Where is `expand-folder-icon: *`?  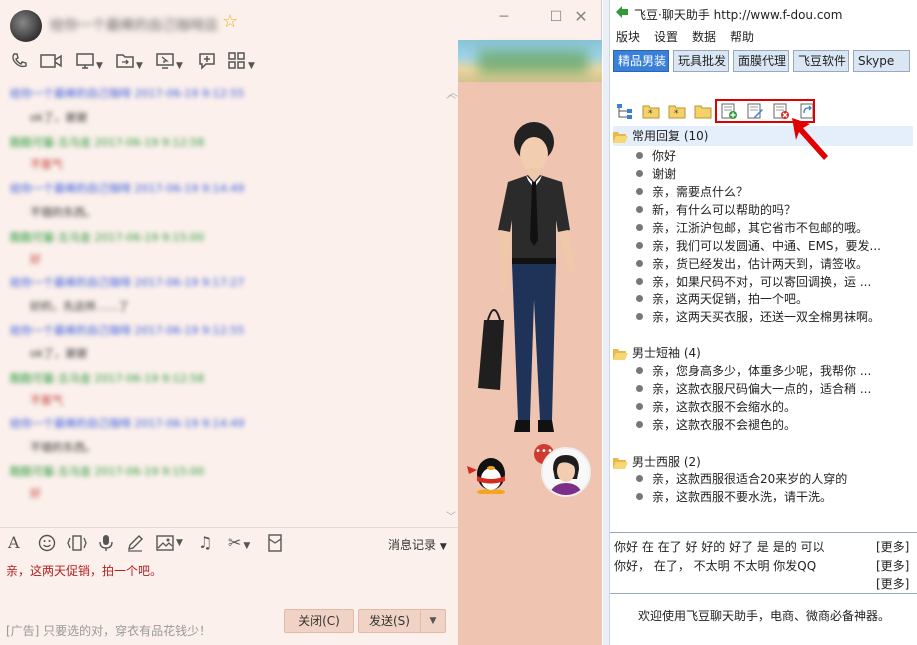
expand-folder-icon: * is located at coordinates (651, 111).